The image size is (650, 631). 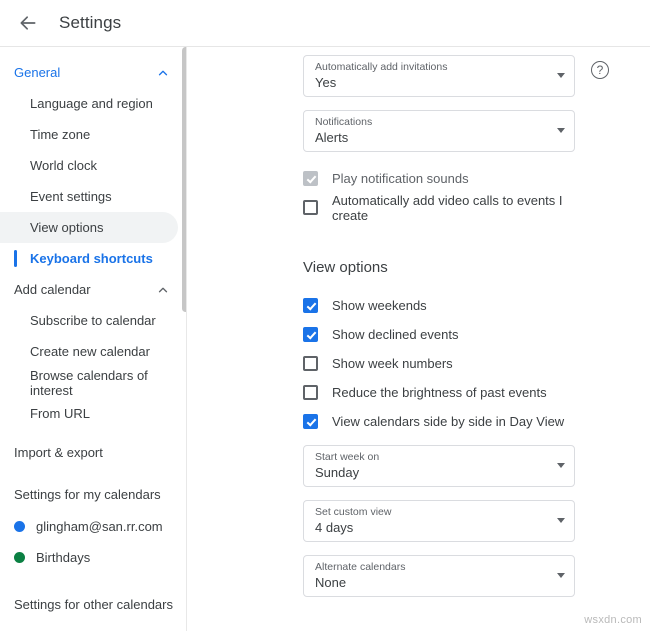 I want to click on sidebar-item-create-new-calendar: Create new calendar, so click(x=93, y=351).